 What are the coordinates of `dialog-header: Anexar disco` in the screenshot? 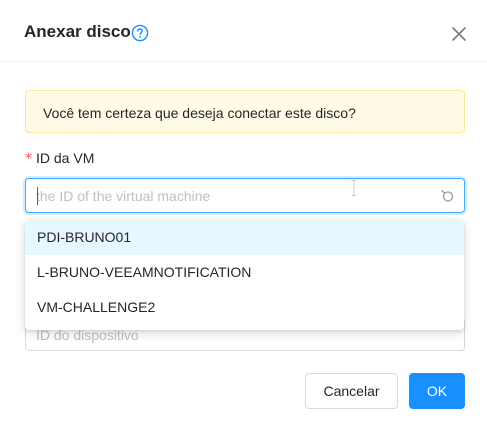 It's located at (243, 31).